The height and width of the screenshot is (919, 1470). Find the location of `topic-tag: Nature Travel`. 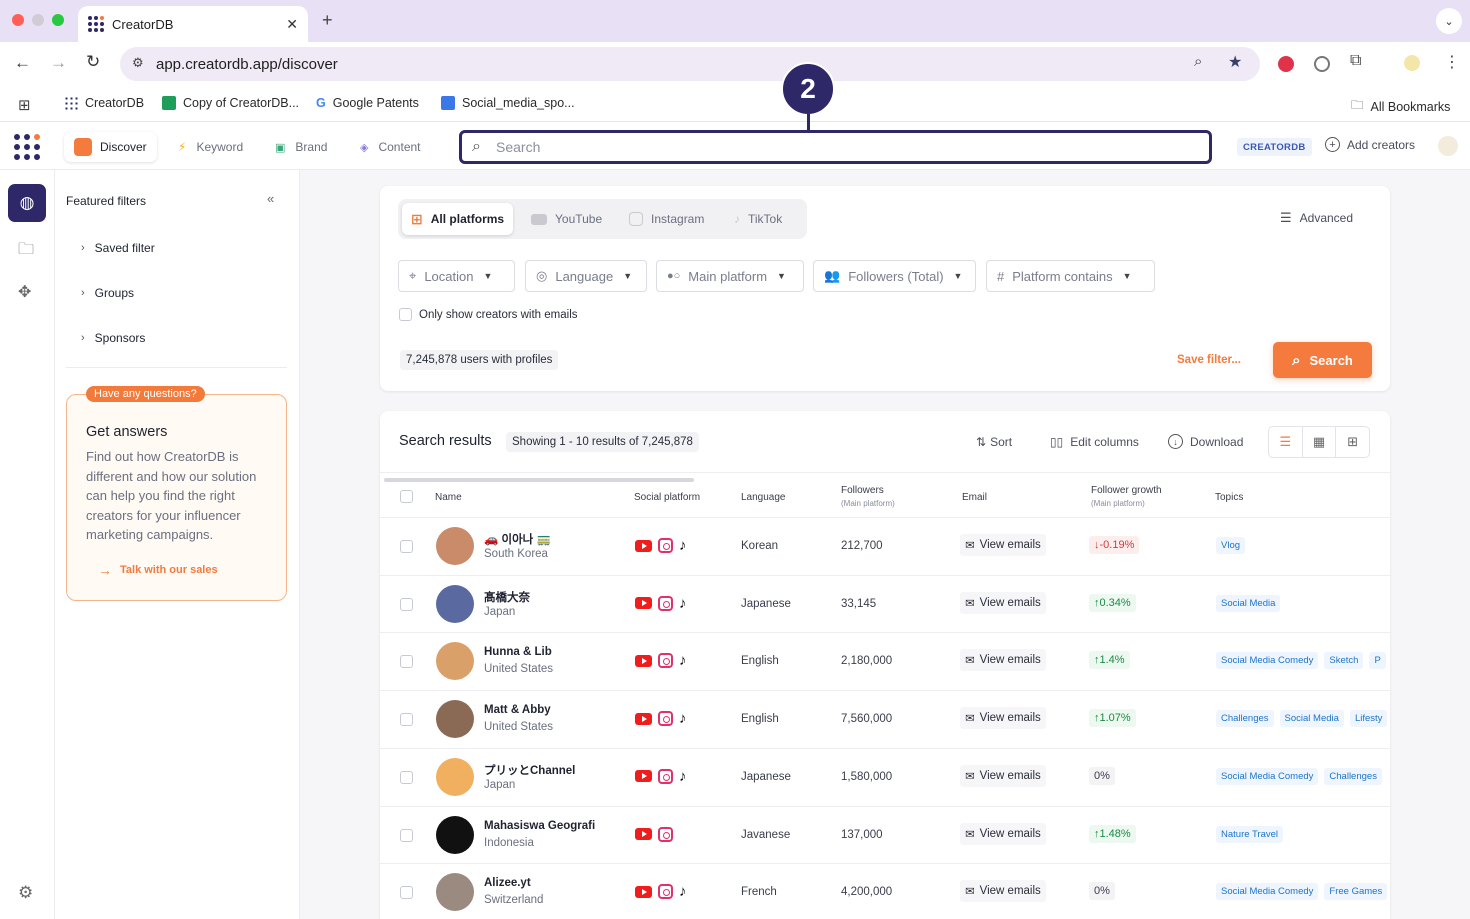

topic-tag: Nature Travel is located at coordinates (1250, 834).